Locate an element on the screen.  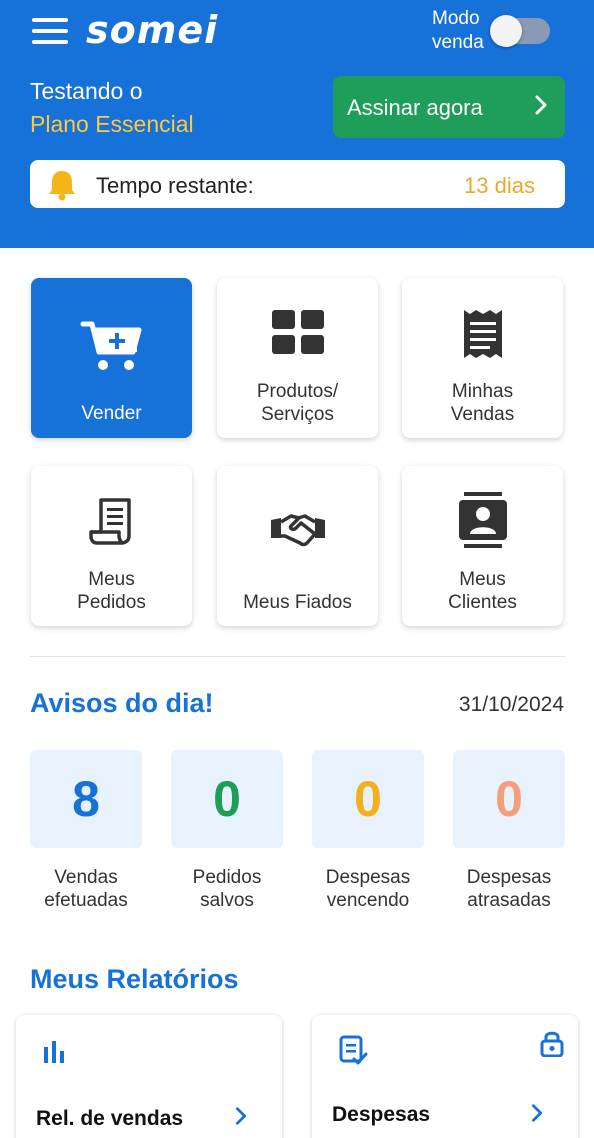
stat-label-pedidos: Pedidos salvos is located at coordinates (227, 889).